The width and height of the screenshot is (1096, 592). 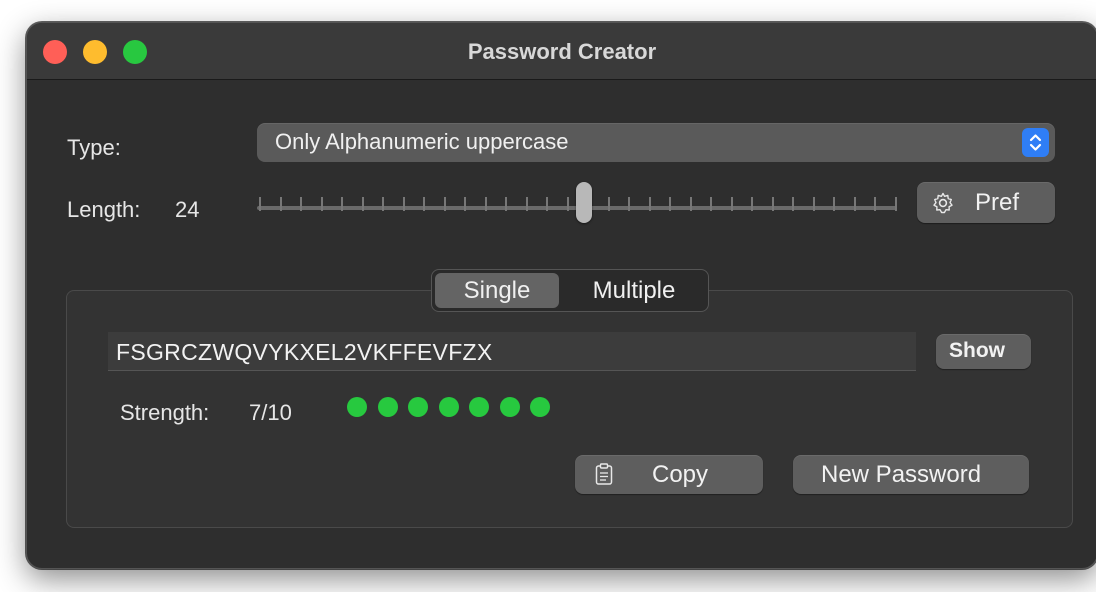 I want to click on copy-button: Copy, so click(x=669, y=474).